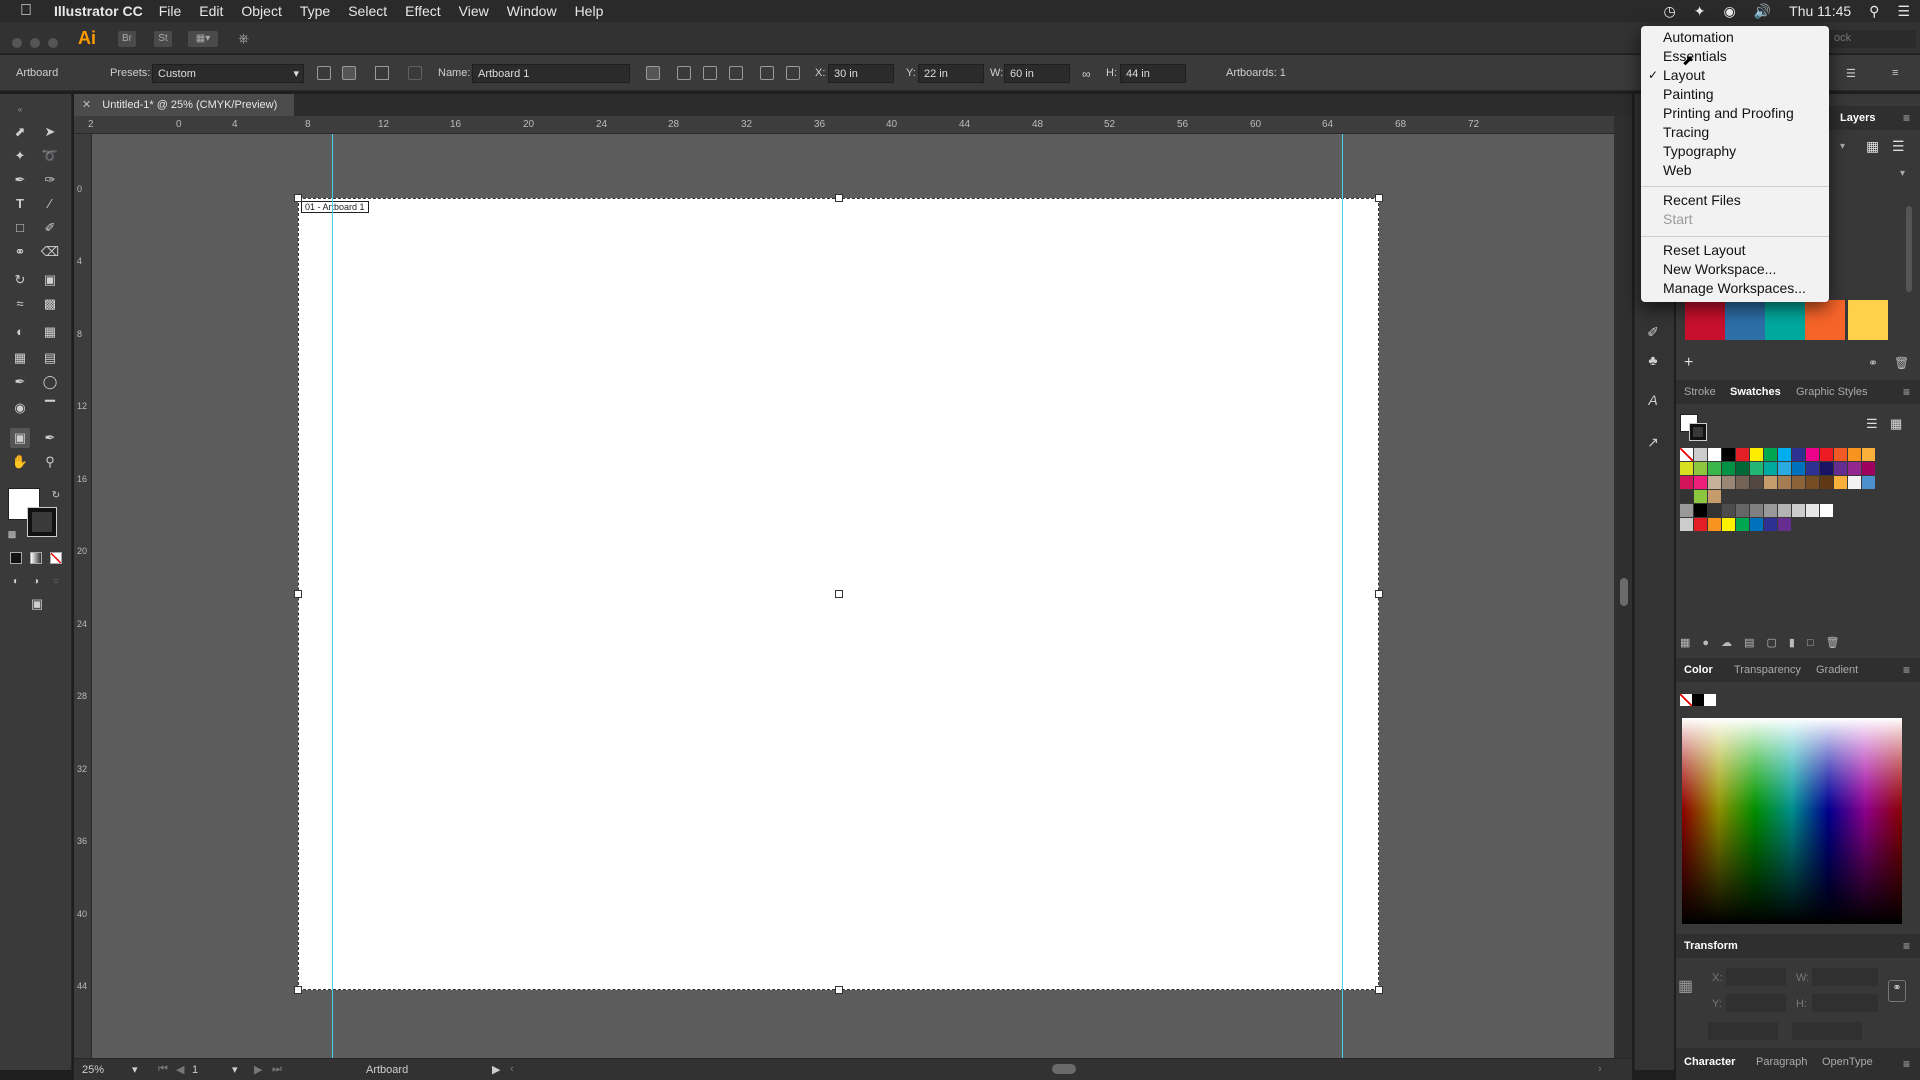  I want to click on none-color-icon, so click(1686, 700).